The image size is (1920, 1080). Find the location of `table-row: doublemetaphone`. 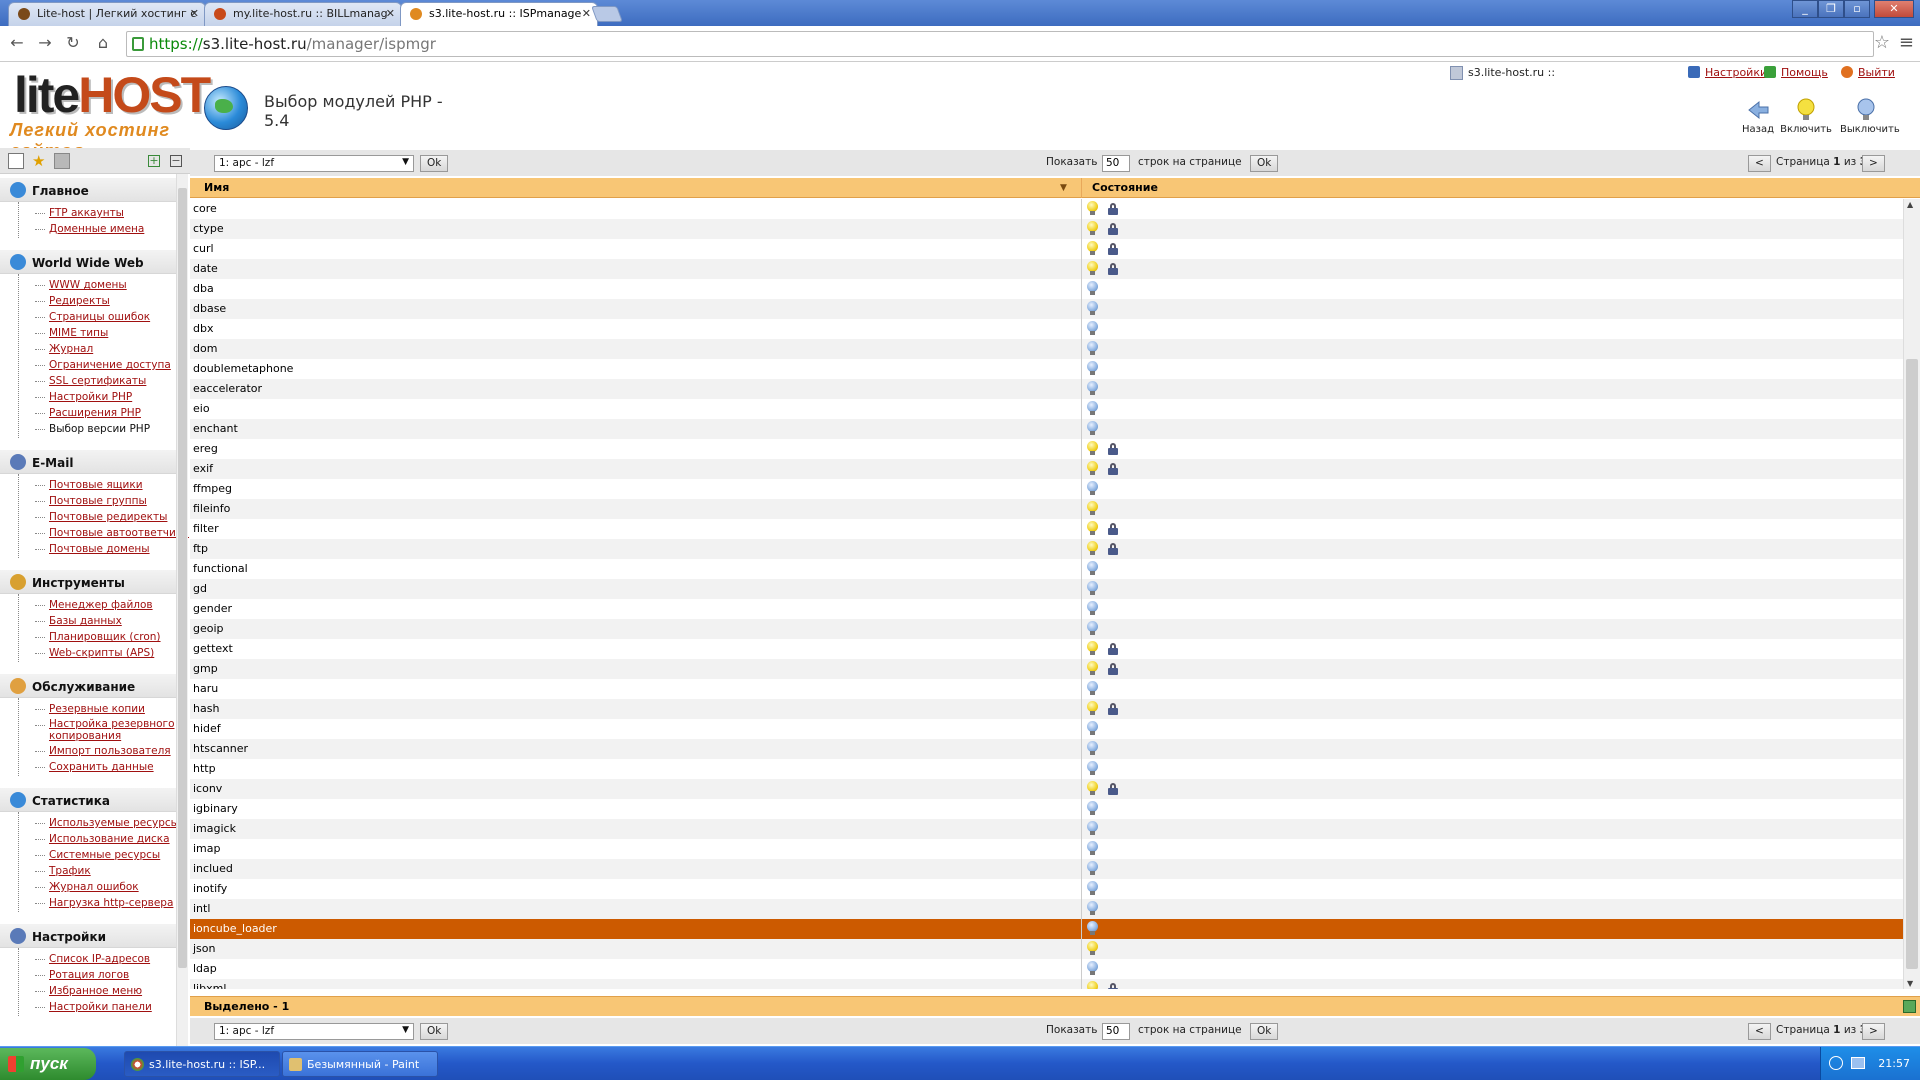

table-row: doublemetaphone is located at coordinates (1046, 369).